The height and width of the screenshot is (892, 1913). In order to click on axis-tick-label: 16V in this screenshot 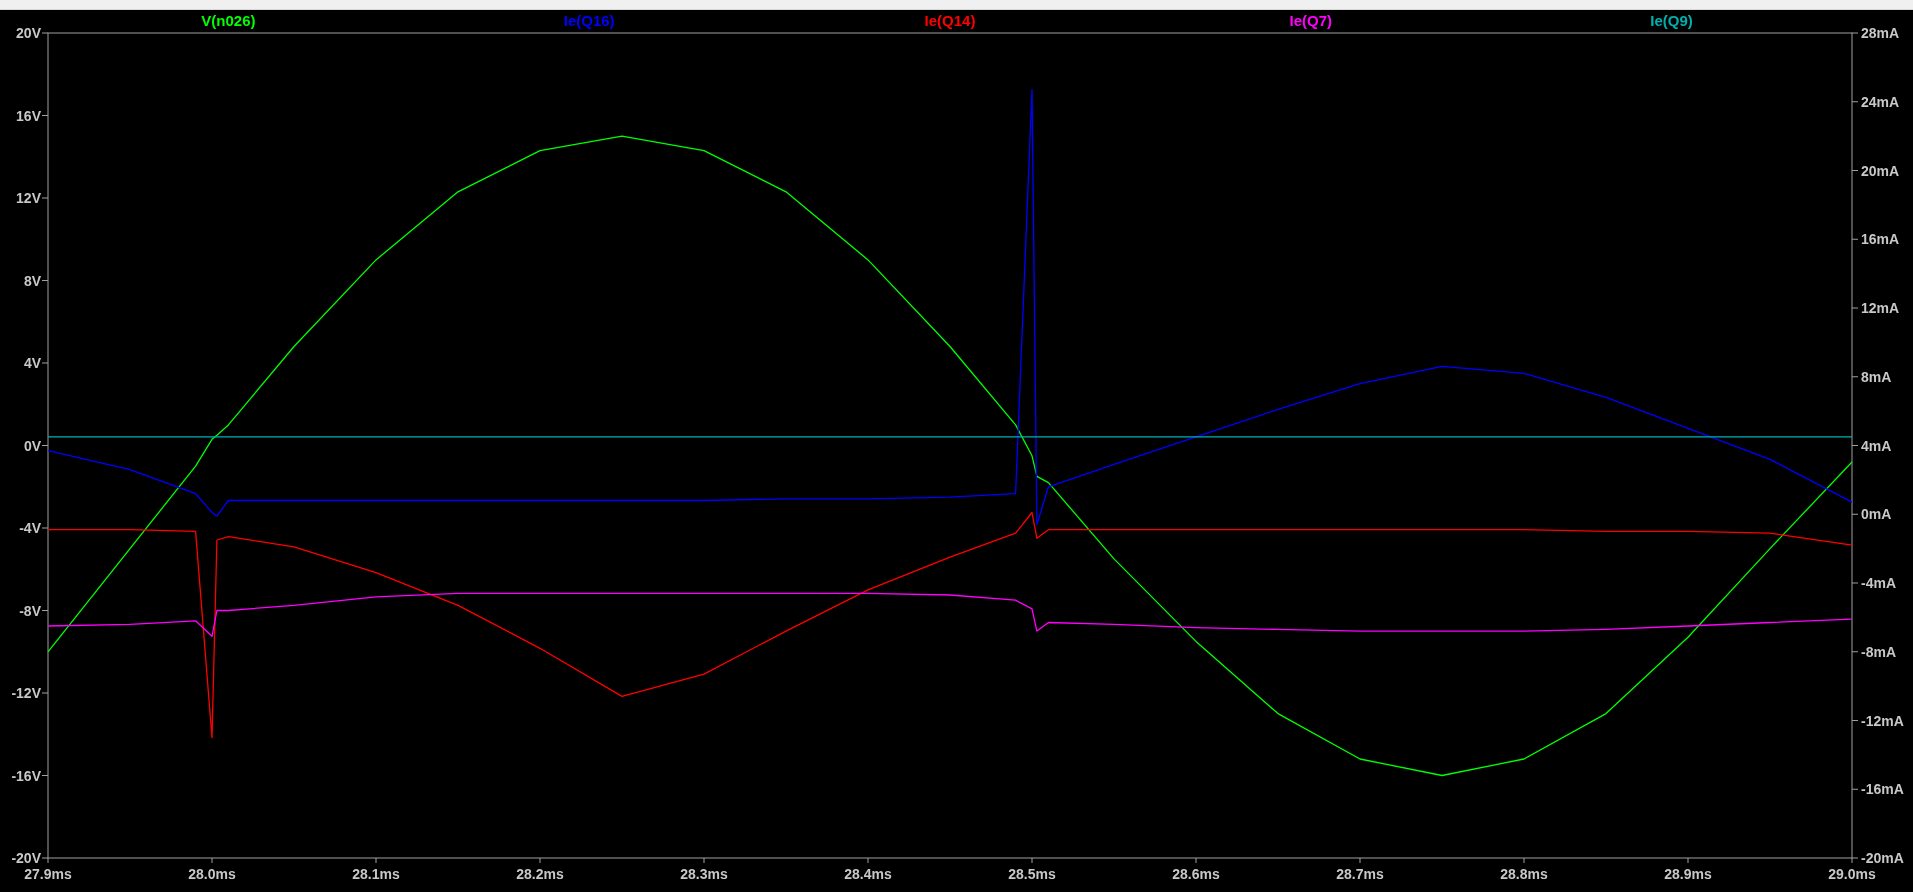, I will do `click(28, 115)`.